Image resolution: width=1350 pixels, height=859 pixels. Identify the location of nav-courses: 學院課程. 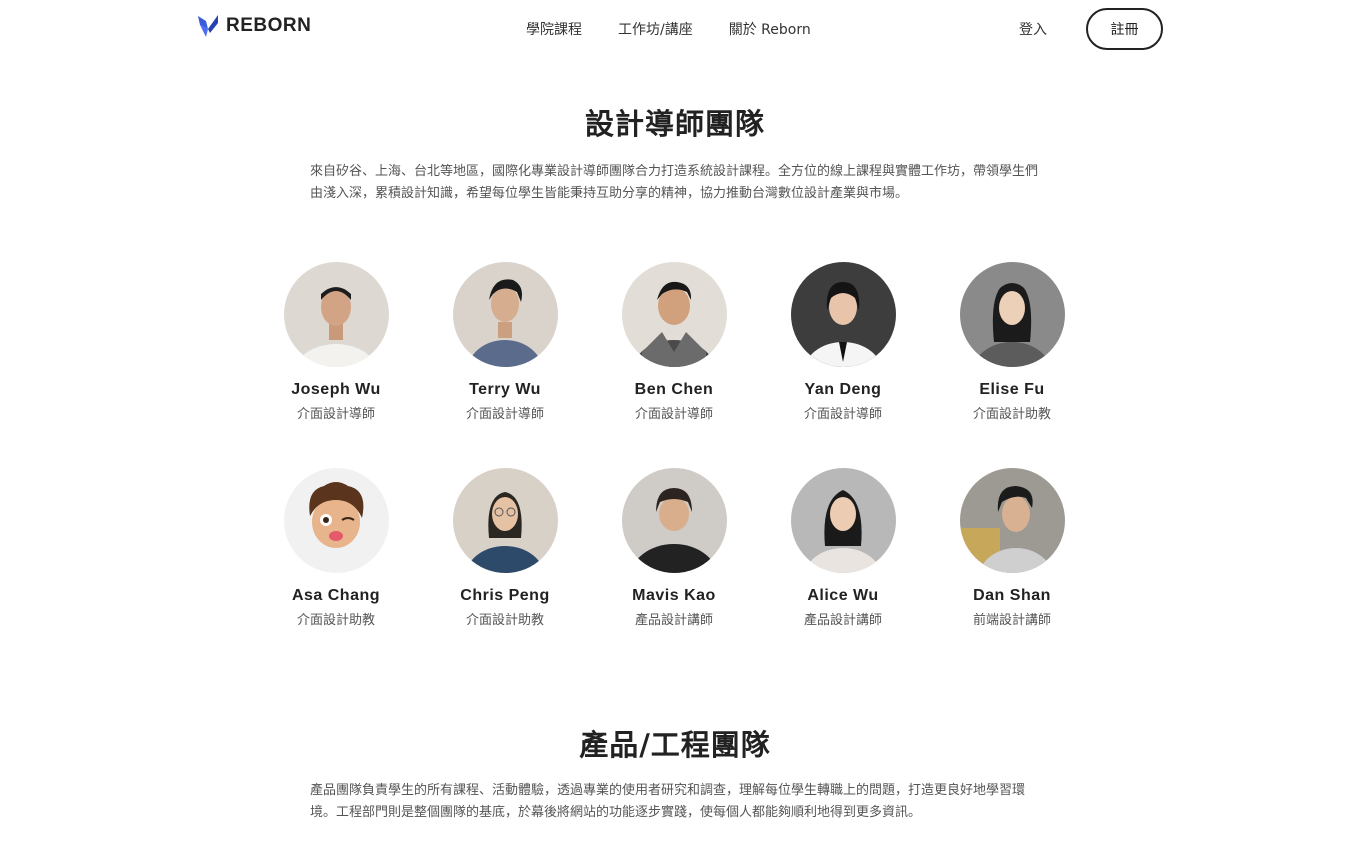
(554, 29).